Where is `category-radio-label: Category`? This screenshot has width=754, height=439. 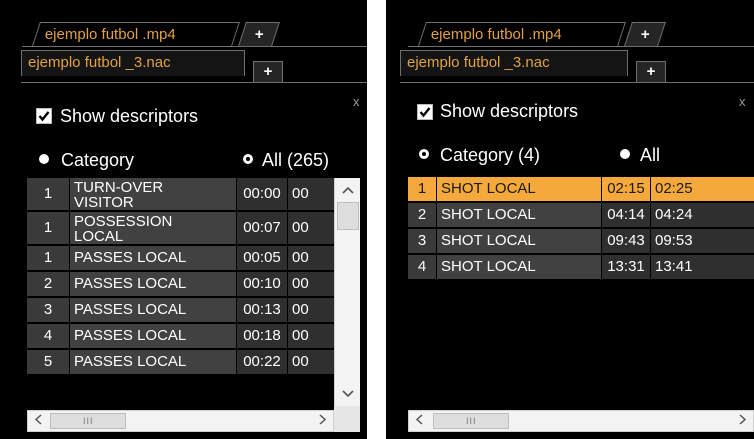
category-radio-label: Category is located at coordinates (98, 160).